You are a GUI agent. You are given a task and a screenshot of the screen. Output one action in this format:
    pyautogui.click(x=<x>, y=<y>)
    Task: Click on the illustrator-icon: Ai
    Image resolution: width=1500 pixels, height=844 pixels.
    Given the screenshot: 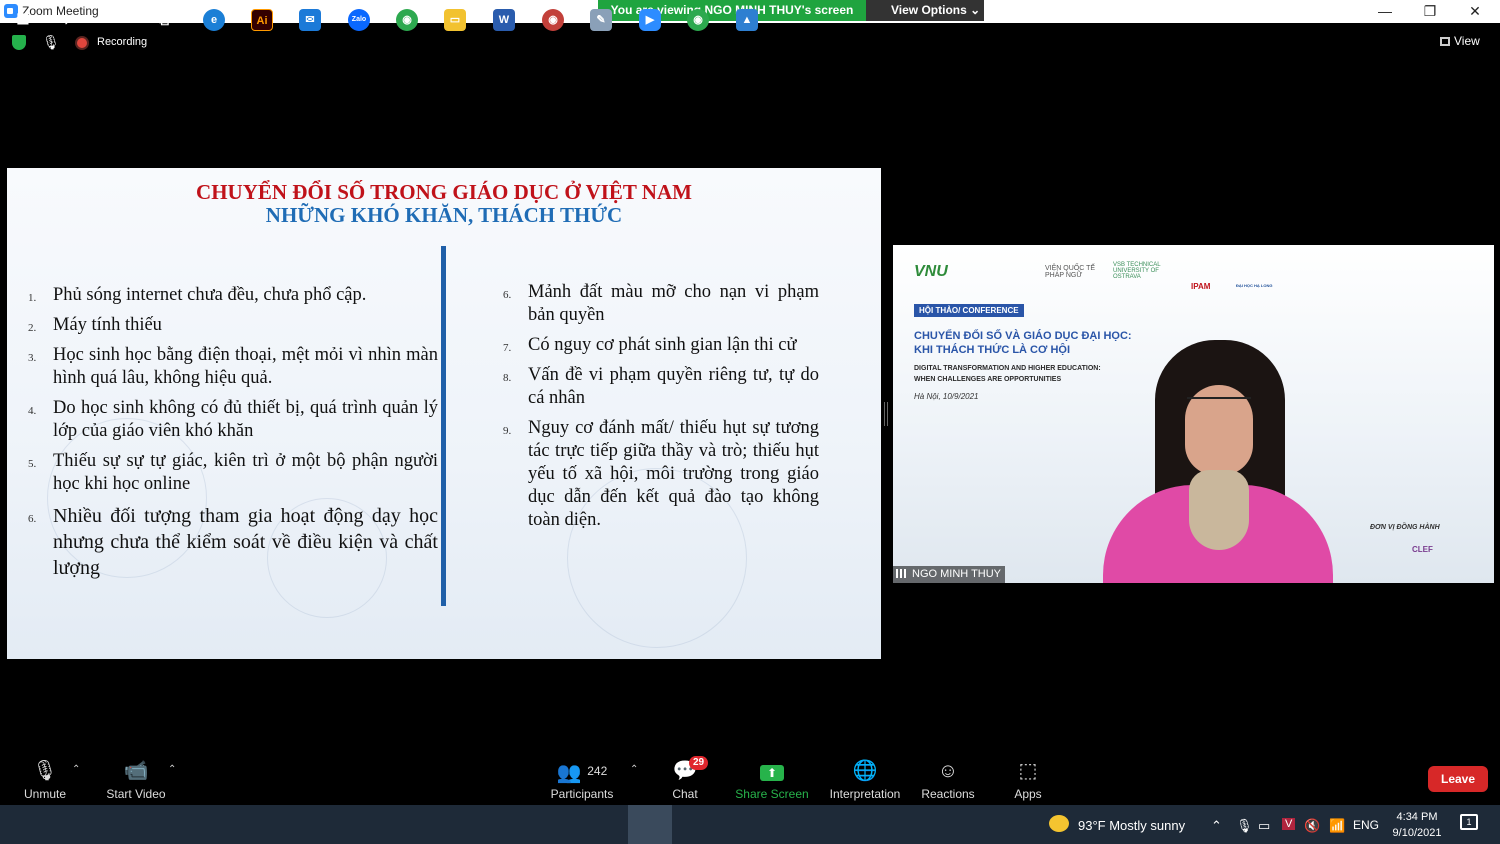 What is the action you would take?
    pyautogui.click(x=262, y=20)
    